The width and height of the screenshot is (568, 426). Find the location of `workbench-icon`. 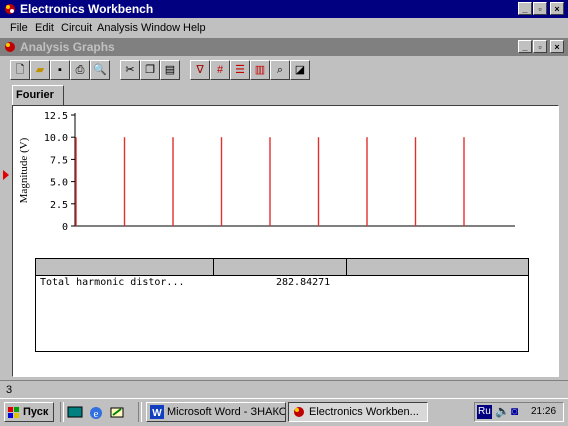

workbench-icon is located at coordinates (299, 412).